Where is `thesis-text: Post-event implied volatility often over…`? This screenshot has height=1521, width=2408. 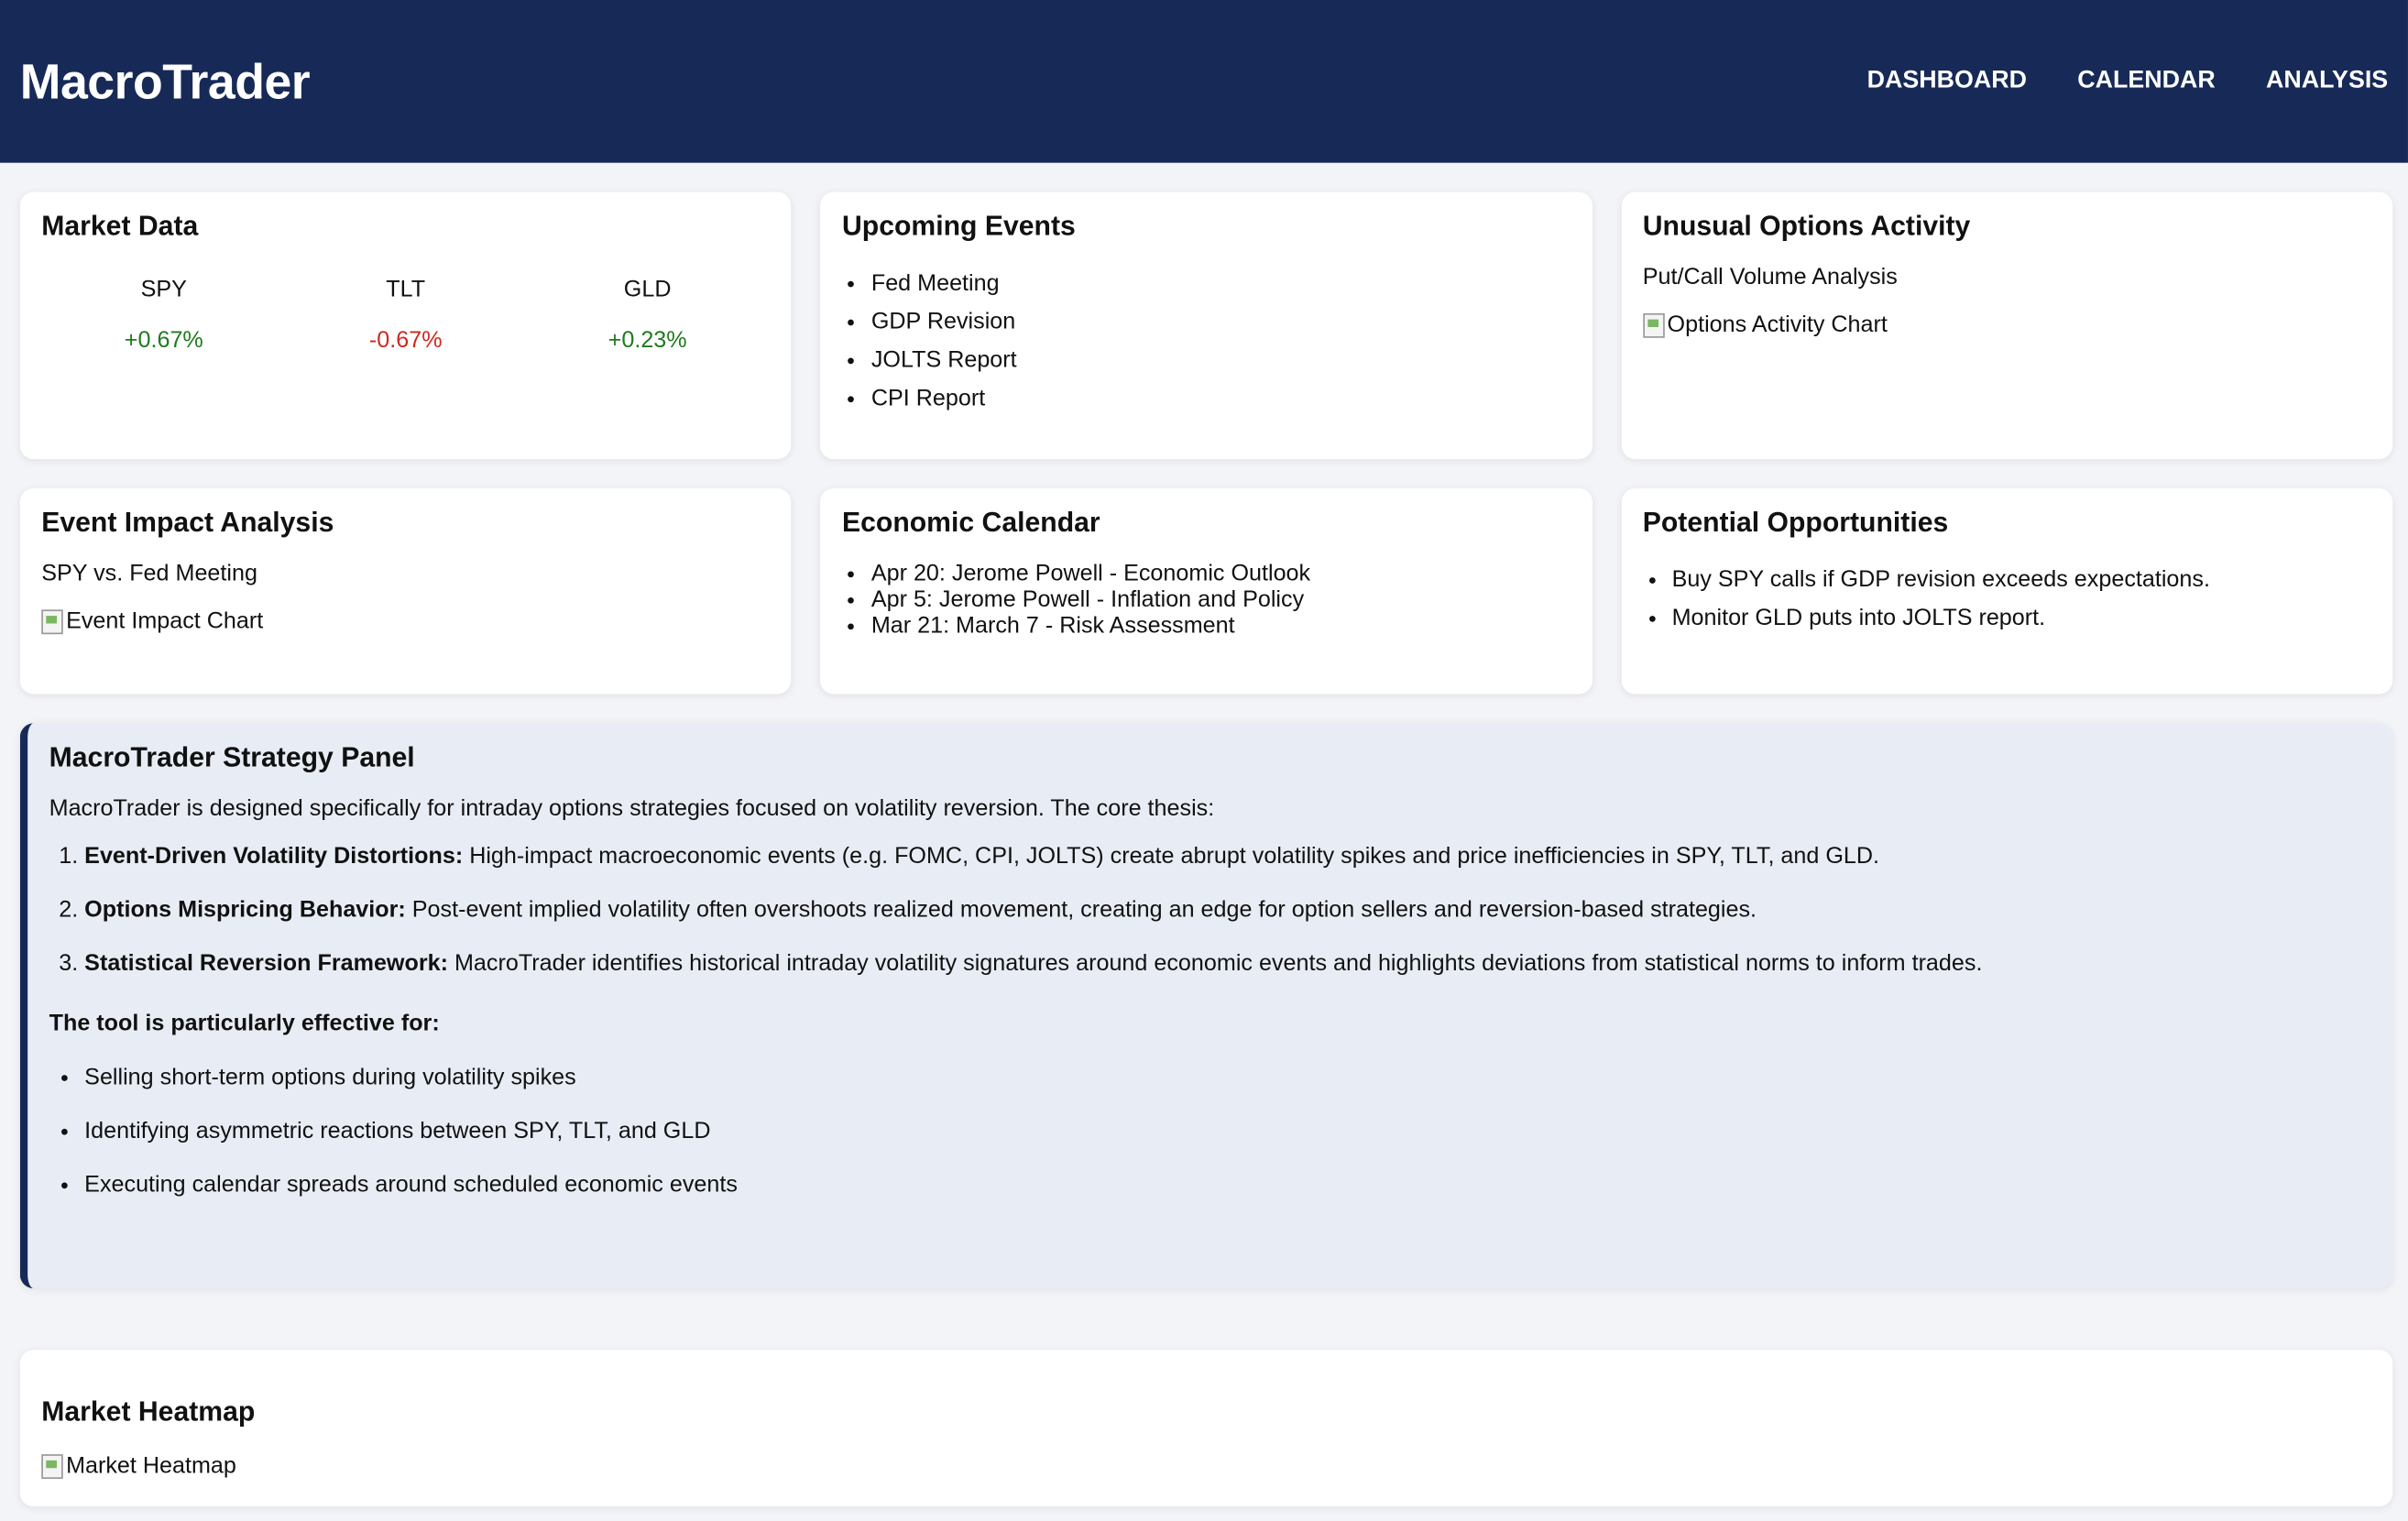 thesis-text: Post-event implied volatility often over… is located at coordinates (1081, 910).